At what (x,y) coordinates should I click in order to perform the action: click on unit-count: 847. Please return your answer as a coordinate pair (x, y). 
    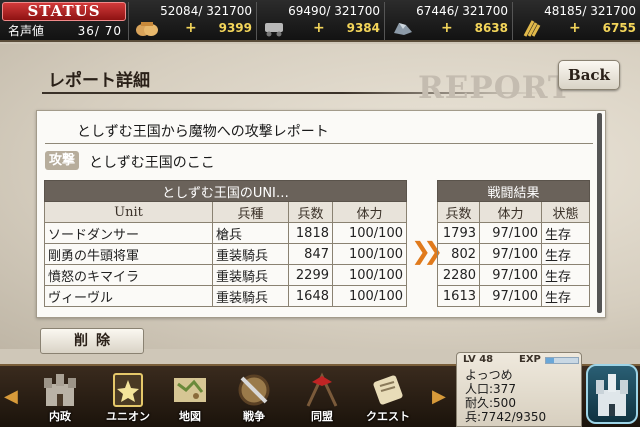
    Looking at the image, I should click on (310, 254).